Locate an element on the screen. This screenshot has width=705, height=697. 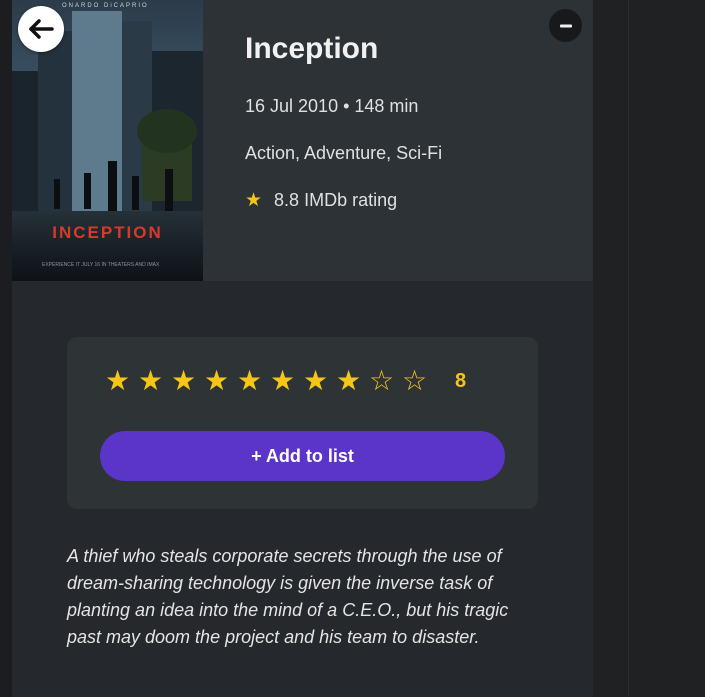
movie-meta: 16 Jul 2010 • 148 min is located at coordinates (332, 106).